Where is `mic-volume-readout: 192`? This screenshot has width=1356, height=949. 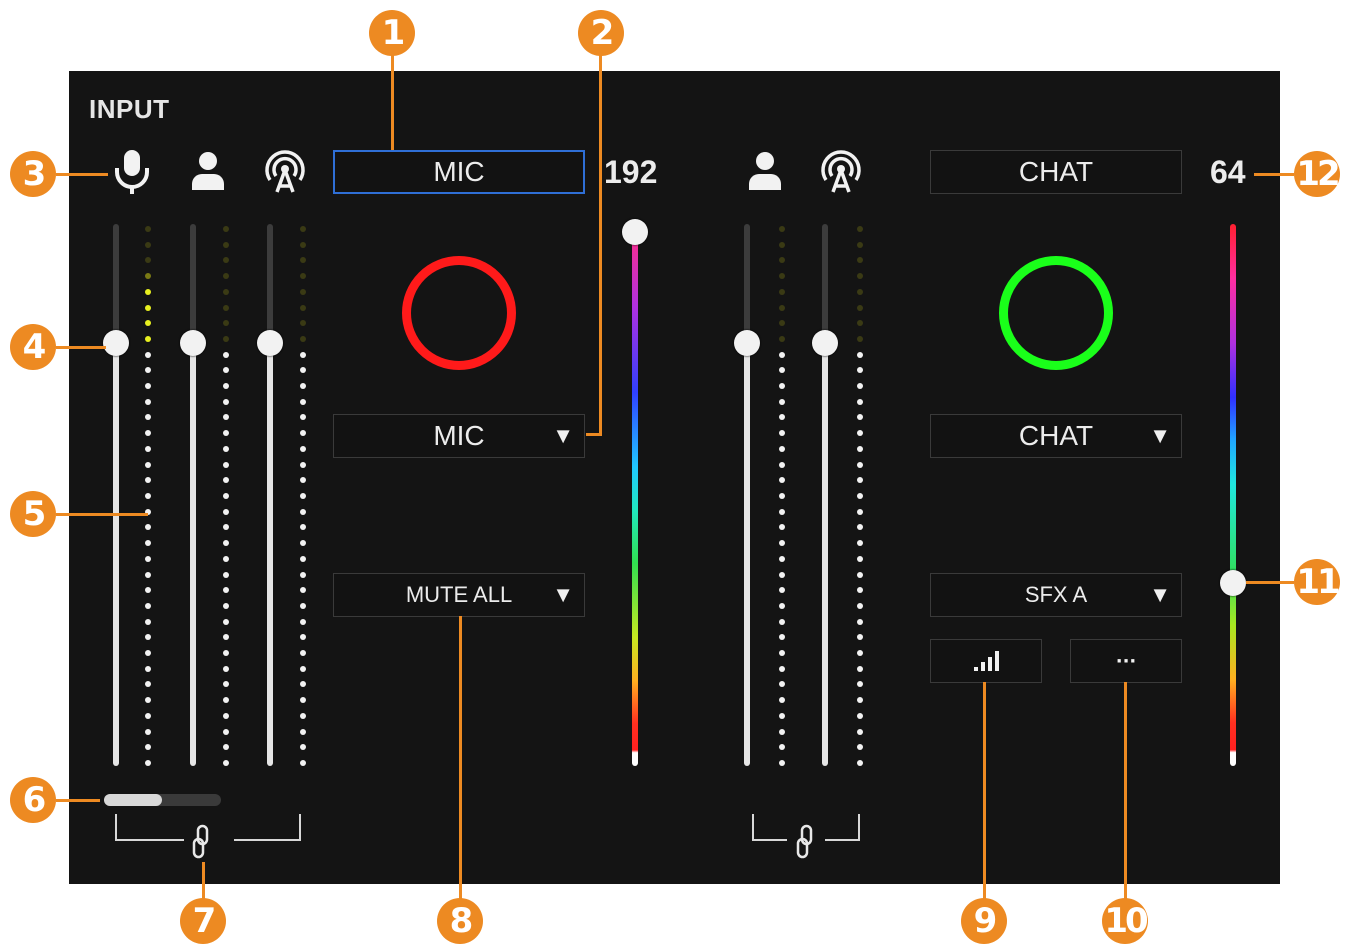 mic-volume-readout: 192 is located at coordinates (631, 172).